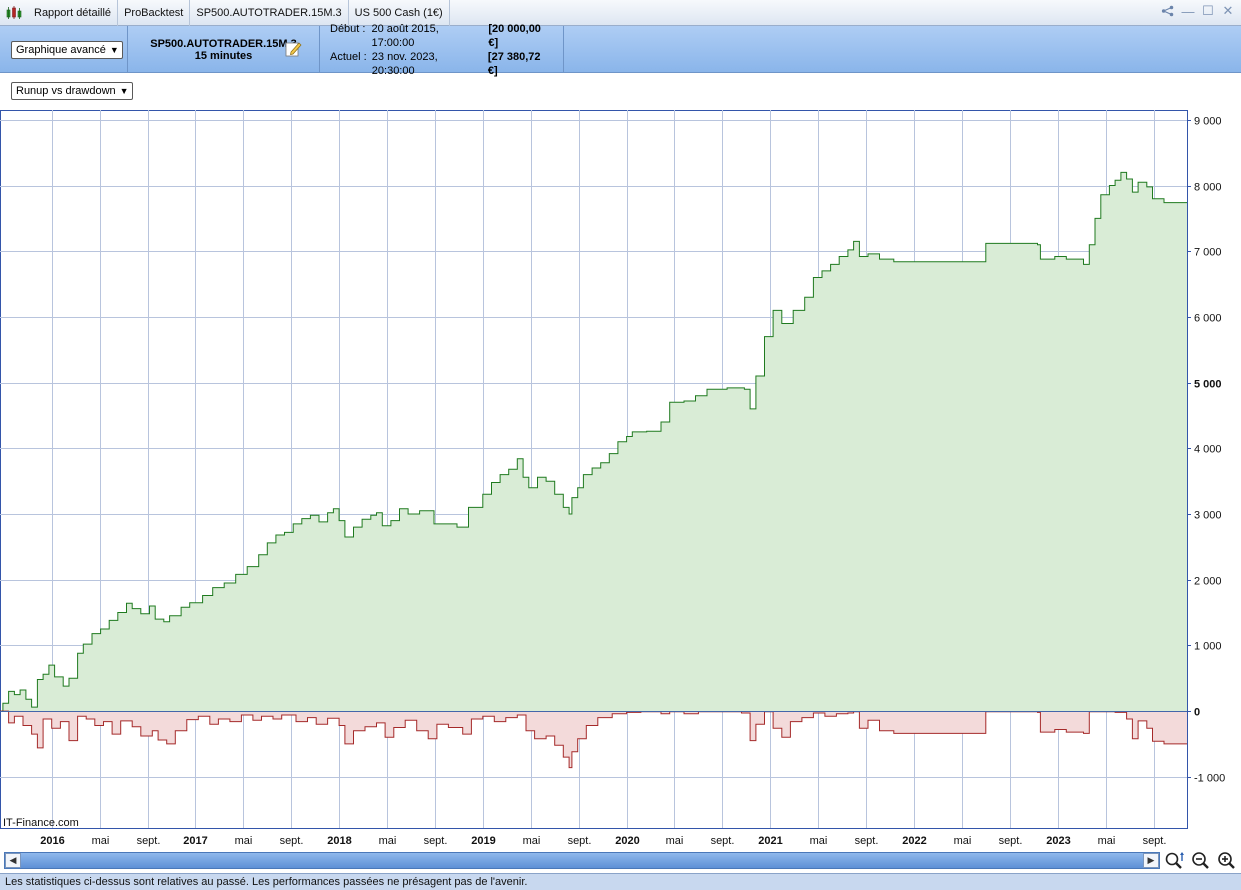 Image resolution: width=1241 pixels, height=890 pixels. I want to click on y-tick-label: 6 000, so click(1208, 319).